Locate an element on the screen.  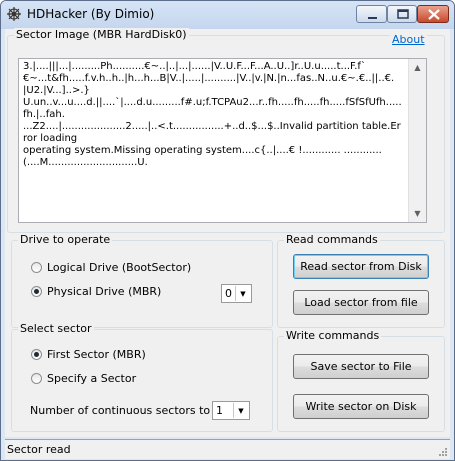
physical-drive-label: Physical Drive (MBR) is located at coordinates (104, 291).